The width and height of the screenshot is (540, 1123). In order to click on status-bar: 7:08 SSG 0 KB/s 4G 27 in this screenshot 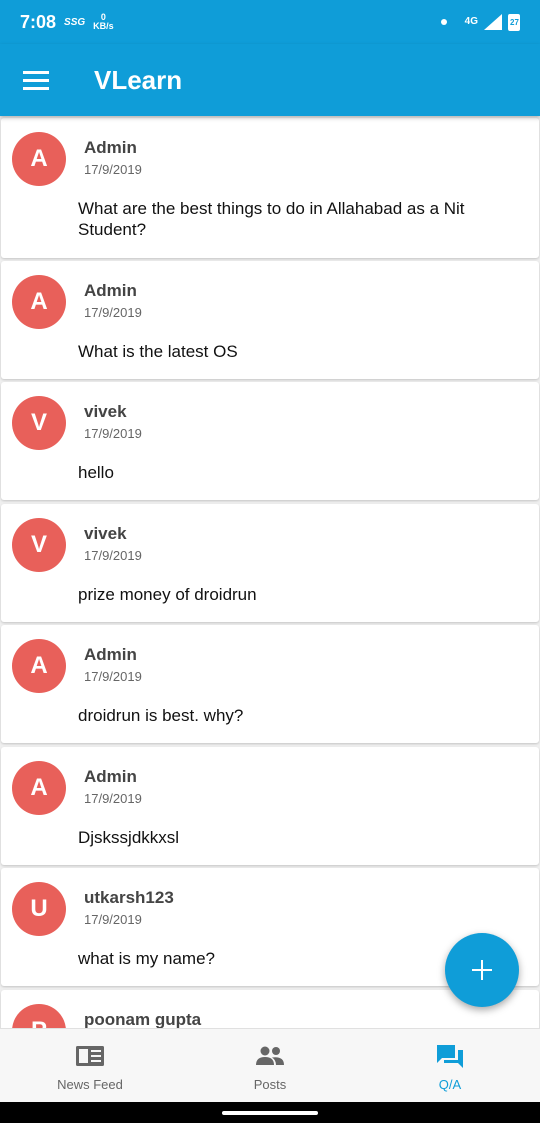, I will do `click(270, 22)`.